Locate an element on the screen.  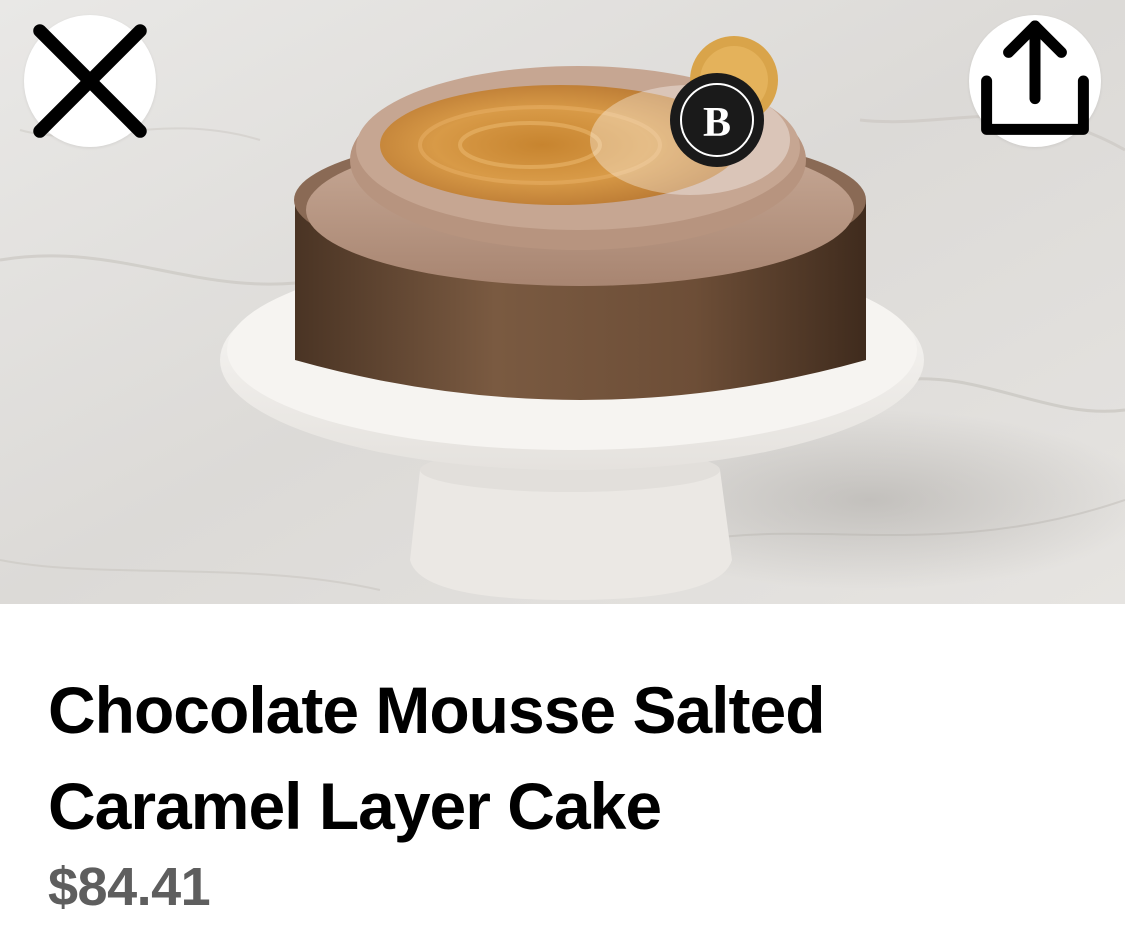
share-icon is located at coordinates (1035, 77).